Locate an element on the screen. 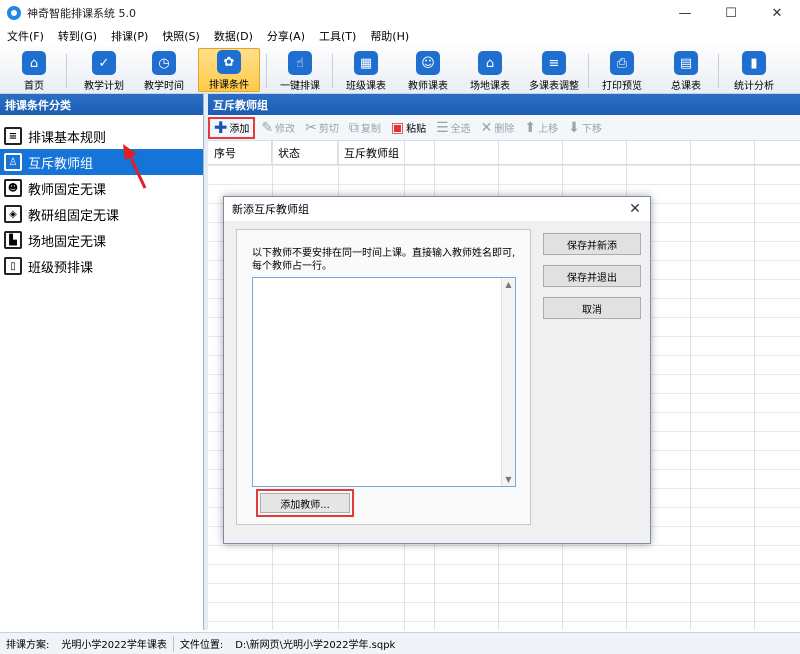 The image size is (800, 654). venue-icon: ⌂ is located at coordinates (490, 63).